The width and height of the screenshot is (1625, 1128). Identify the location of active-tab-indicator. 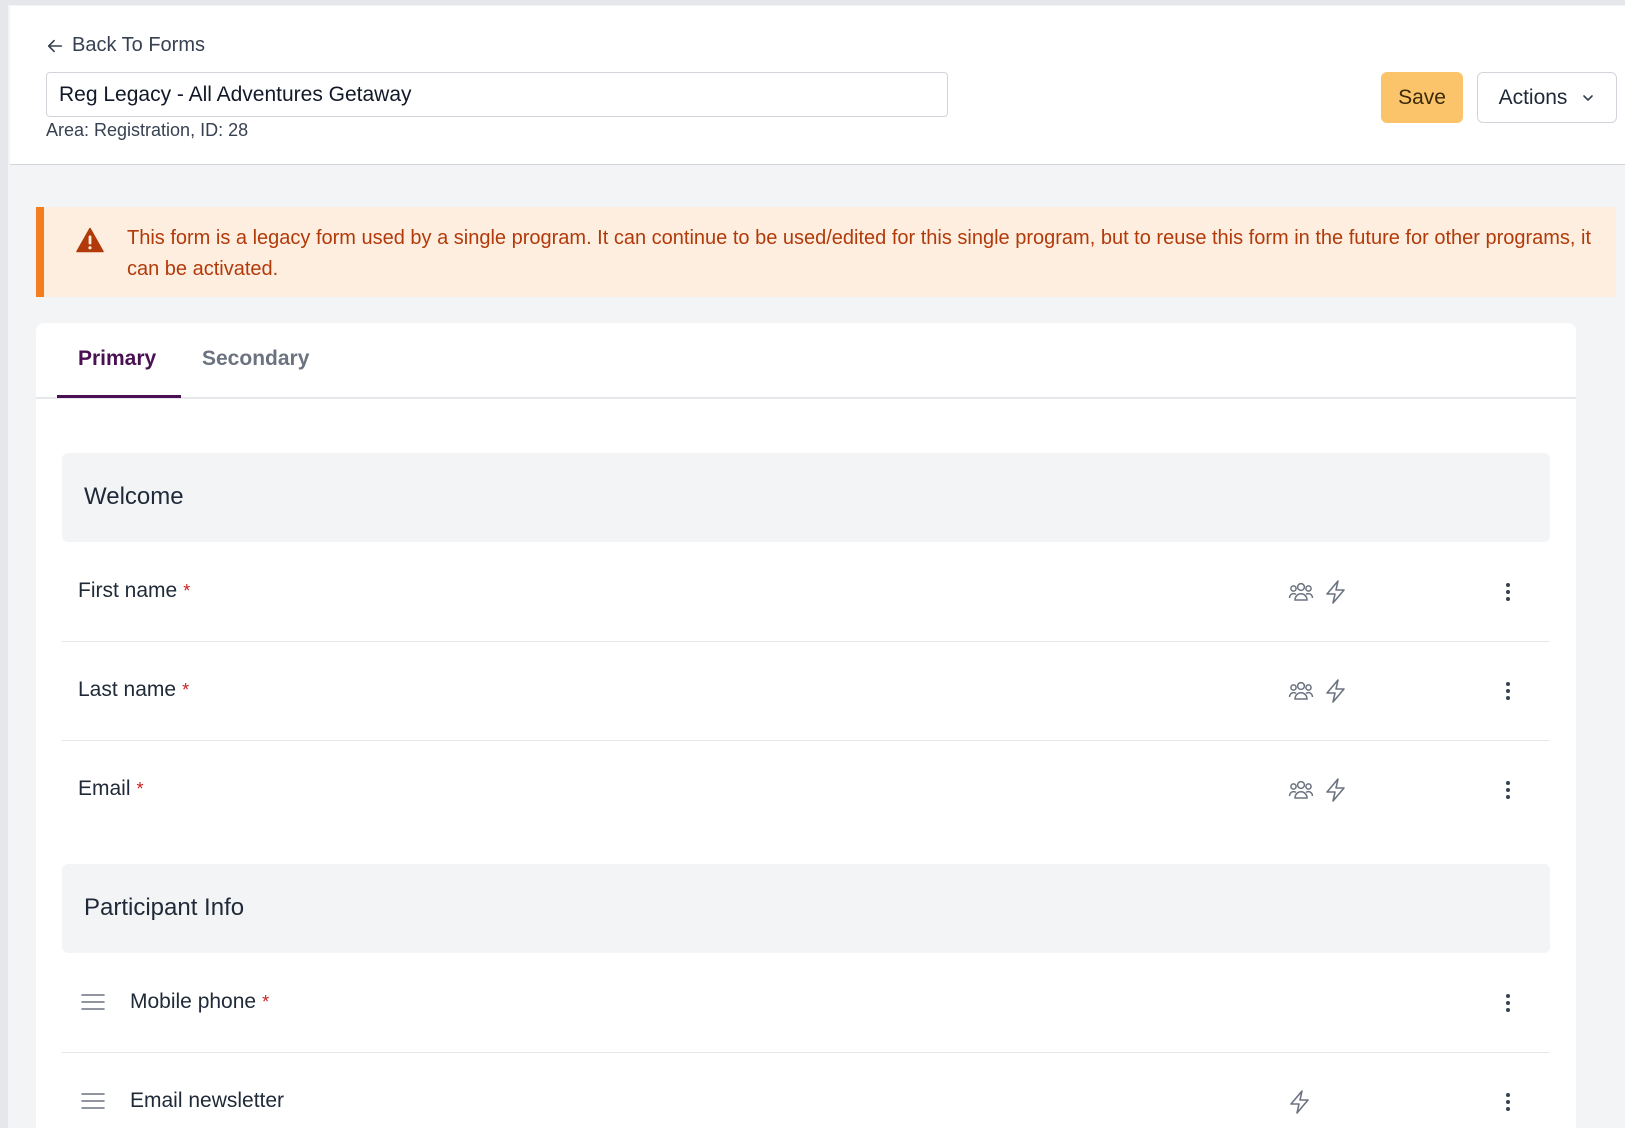
(119, 396).